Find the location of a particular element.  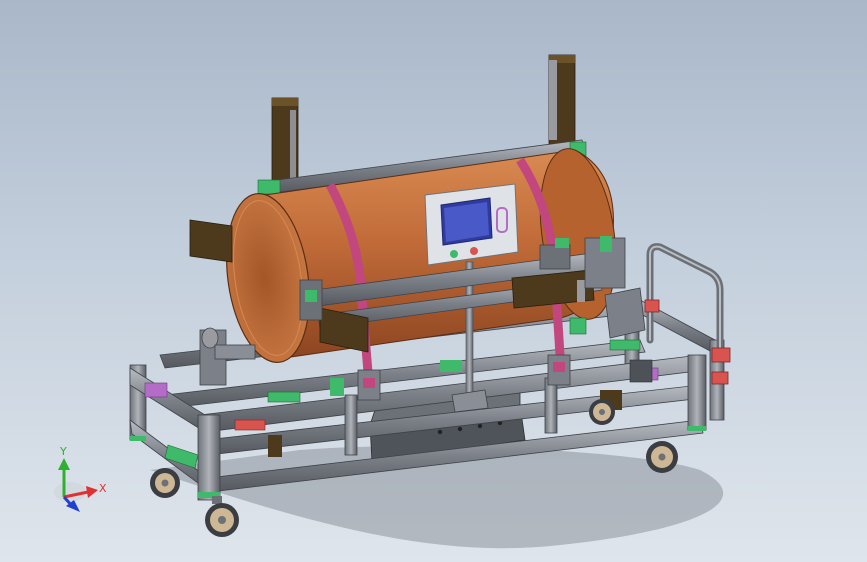

coordinate-triad: Y X is located at coordinates (80, 478).